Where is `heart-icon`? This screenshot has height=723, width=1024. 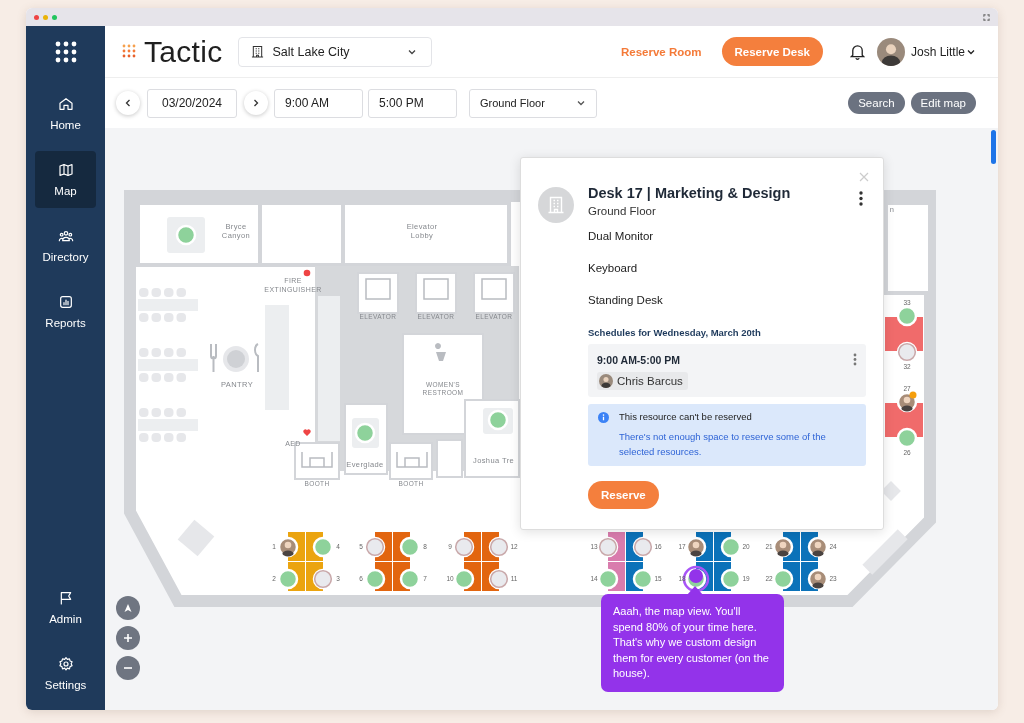 heart-icon is located at coordinates (307, 432).